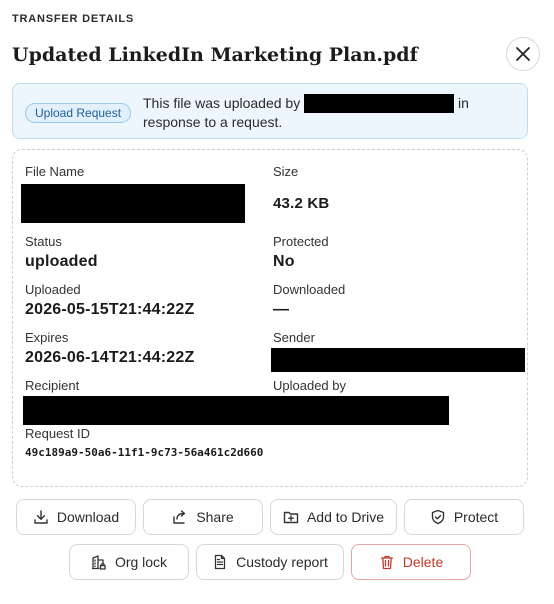 The height and width of the screenshot is (604, 554). I want to click on delete-button: Delete, so click(411, 562).